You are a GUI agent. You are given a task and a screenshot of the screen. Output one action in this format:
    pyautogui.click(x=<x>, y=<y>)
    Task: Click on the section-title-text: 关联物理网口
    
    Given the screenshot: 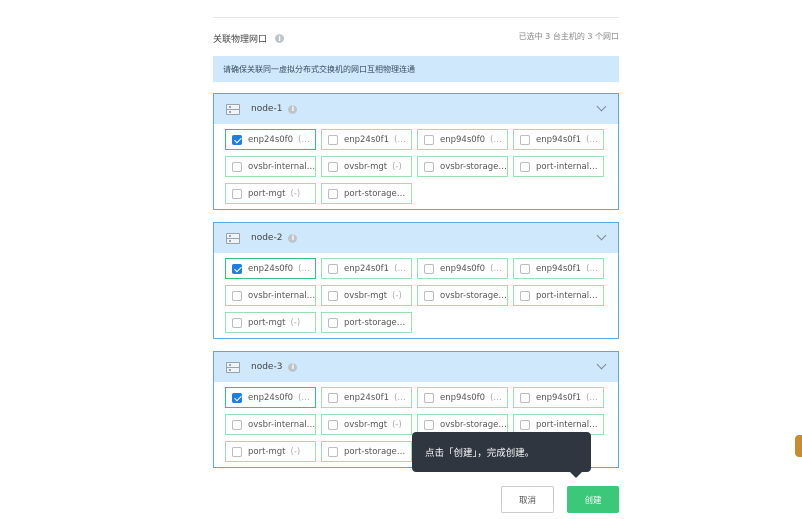 What is the action you would take?
    pyautogui.click(x=240, y=40)
    